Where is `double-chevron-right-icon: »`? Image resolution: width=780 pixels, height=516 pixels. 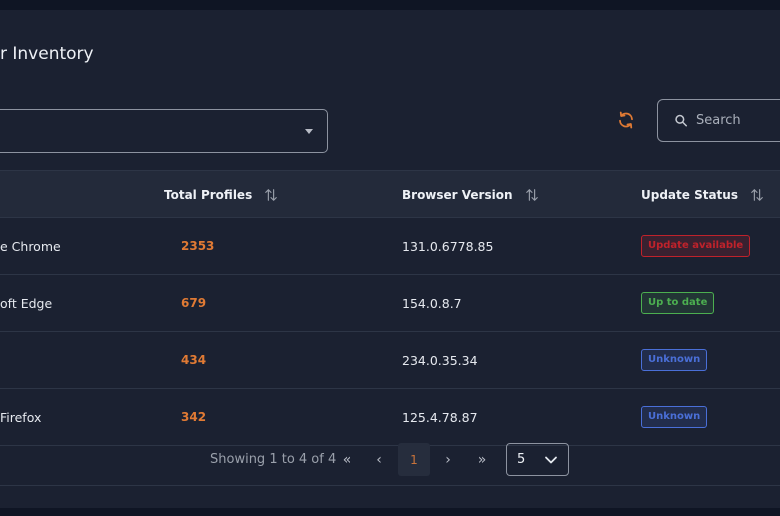 double-chevron-right-icon: » is located at coordinates (482, 460).